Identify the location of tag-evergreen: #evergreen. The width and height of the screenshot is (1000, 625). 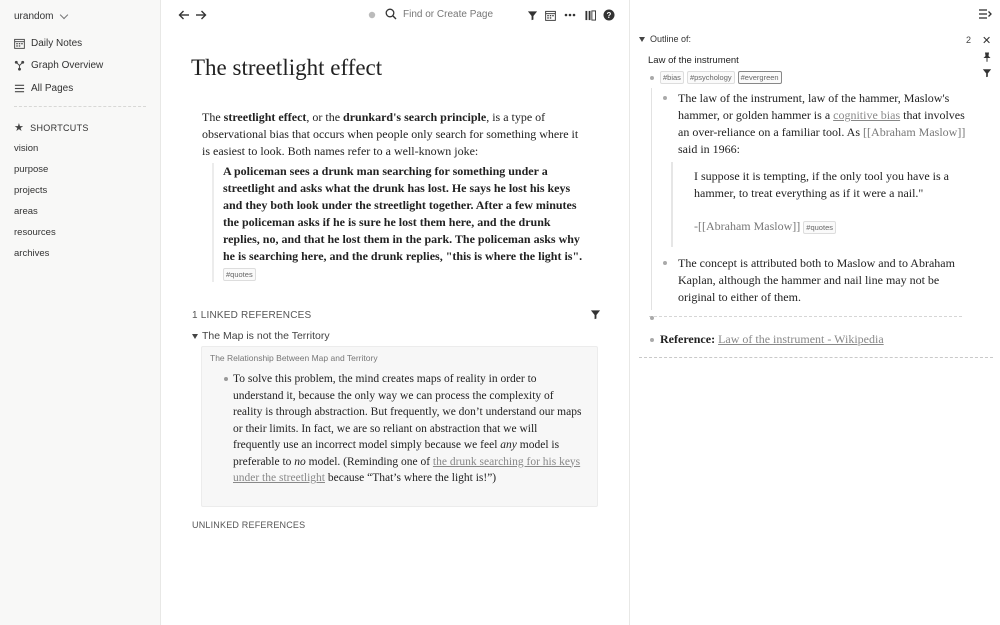
(759, 77).